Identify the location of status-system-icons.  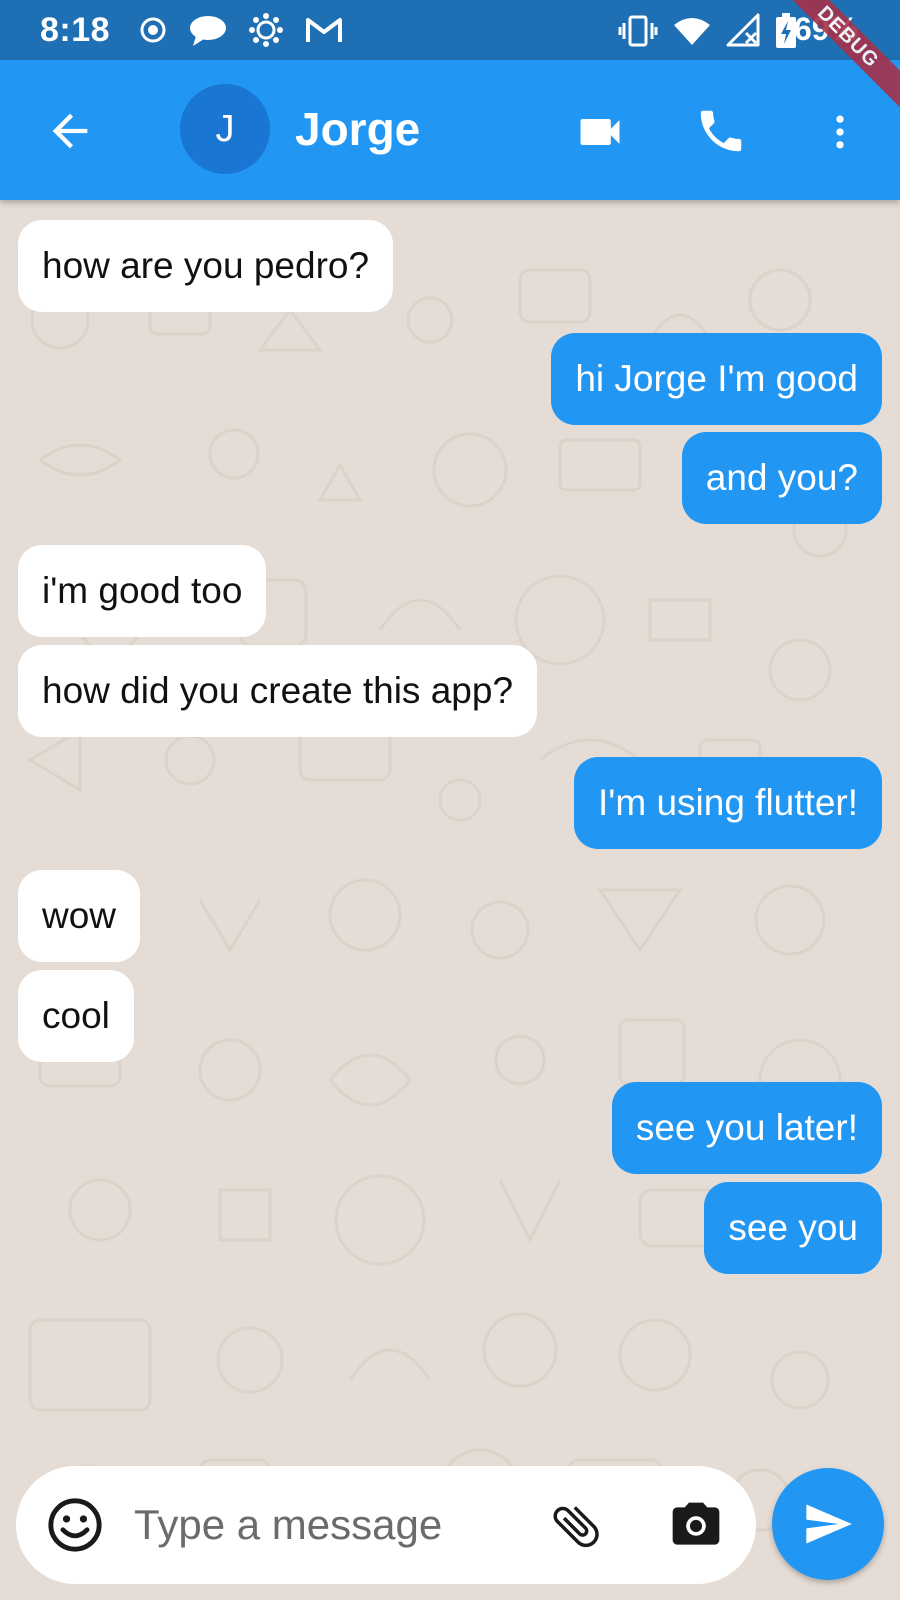
(708, 31).